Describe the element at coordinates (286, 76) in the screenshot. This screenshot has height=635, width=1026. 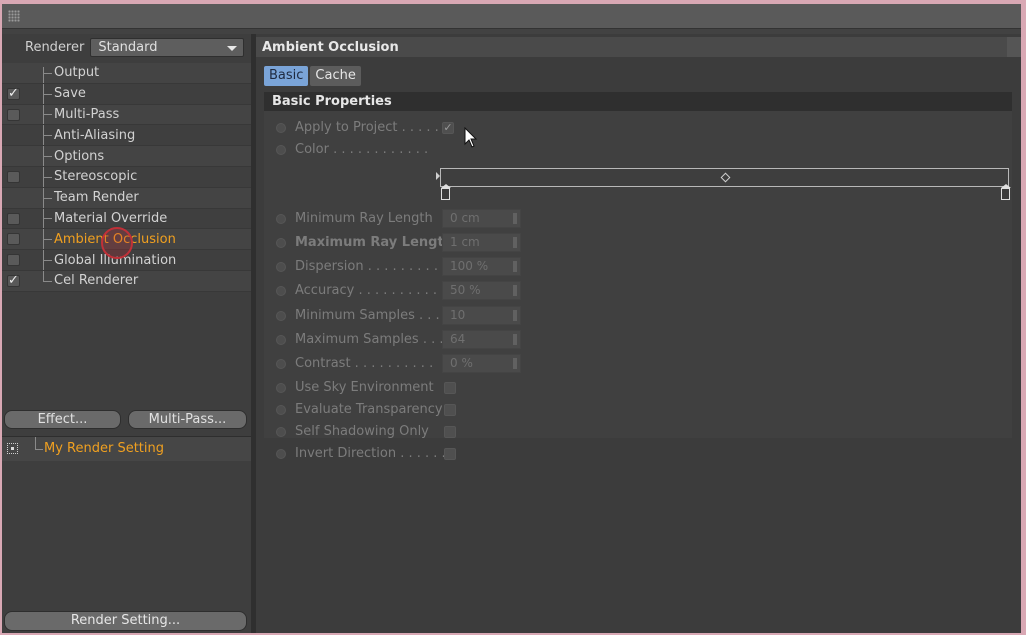
I see `tab-basic: Basic` at that location.